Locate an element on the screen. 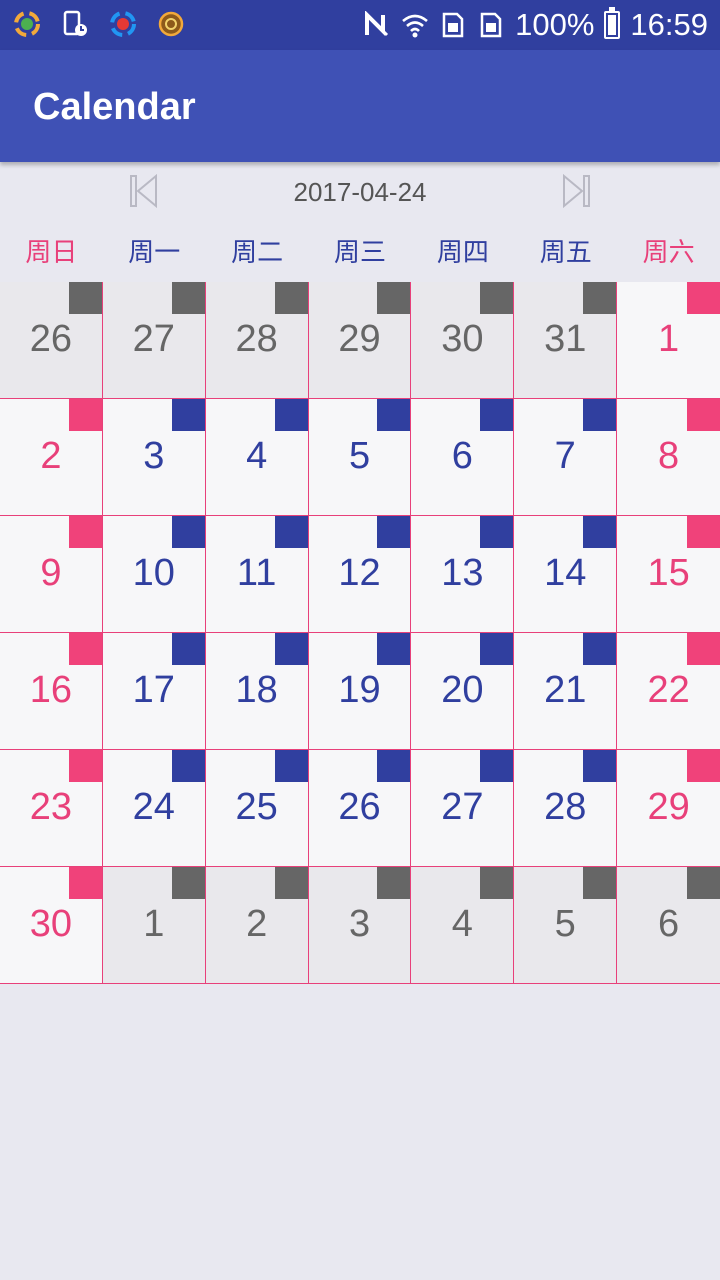  nfc-icon is located at coordinates (377, 24).